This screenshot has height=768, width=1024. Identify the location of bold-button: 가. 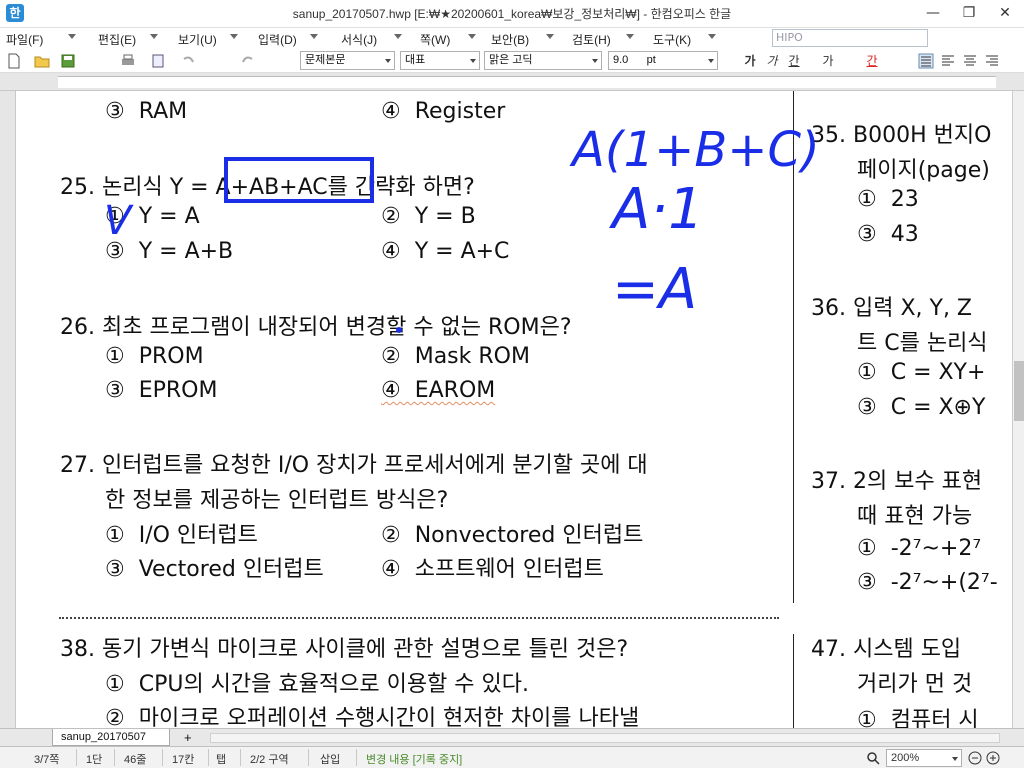
(750, 61).